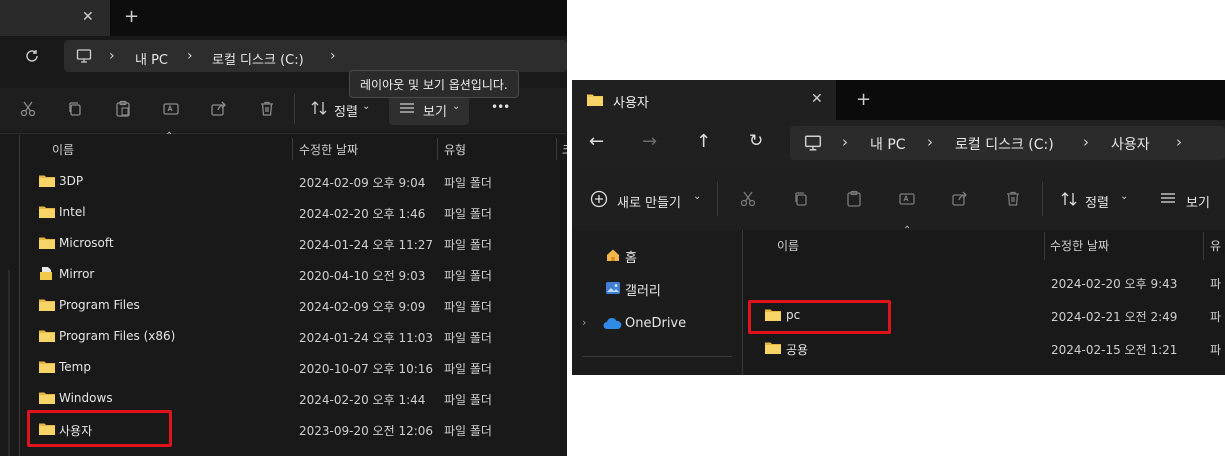 The height and width of the screenshot is (456, 1225). What do you see at coordinates (613, 255) in the screenshot?
I see `home-icon` at bounding box center [613, 255].